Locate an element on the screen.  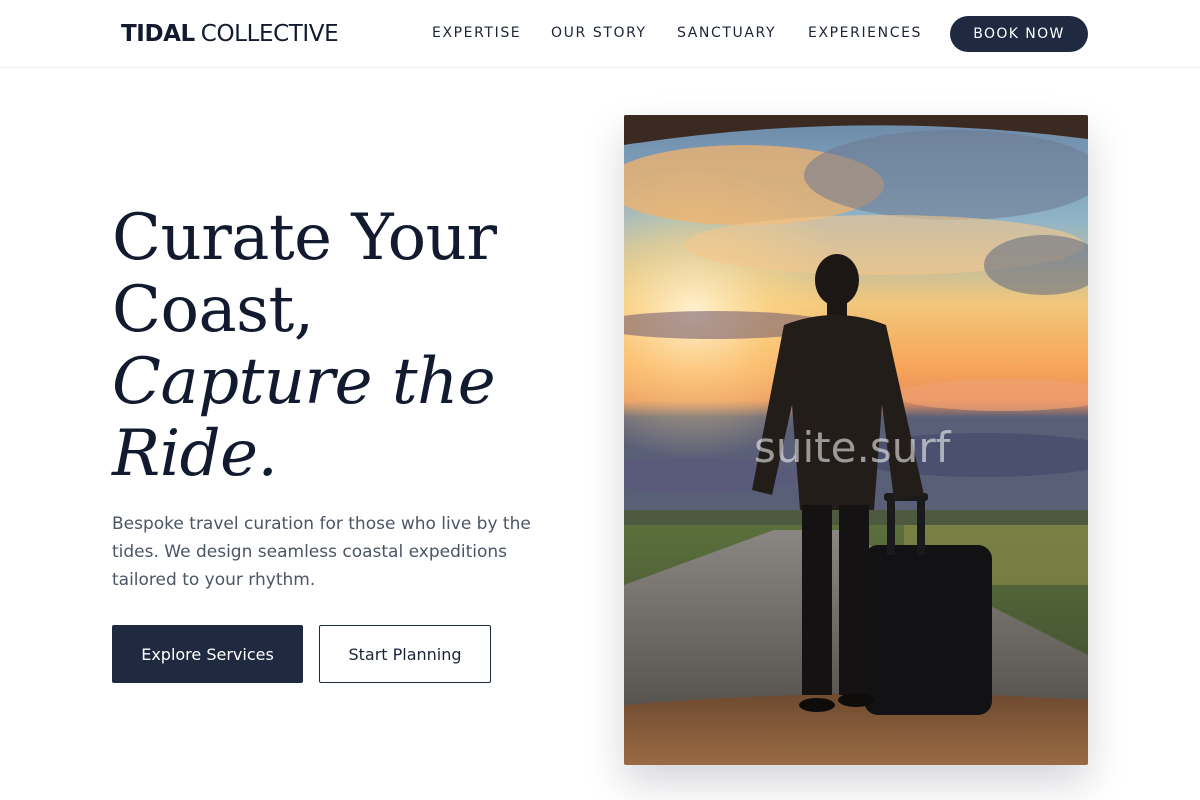
image-watermark: suite.surf is located at coordinates (852, 447).